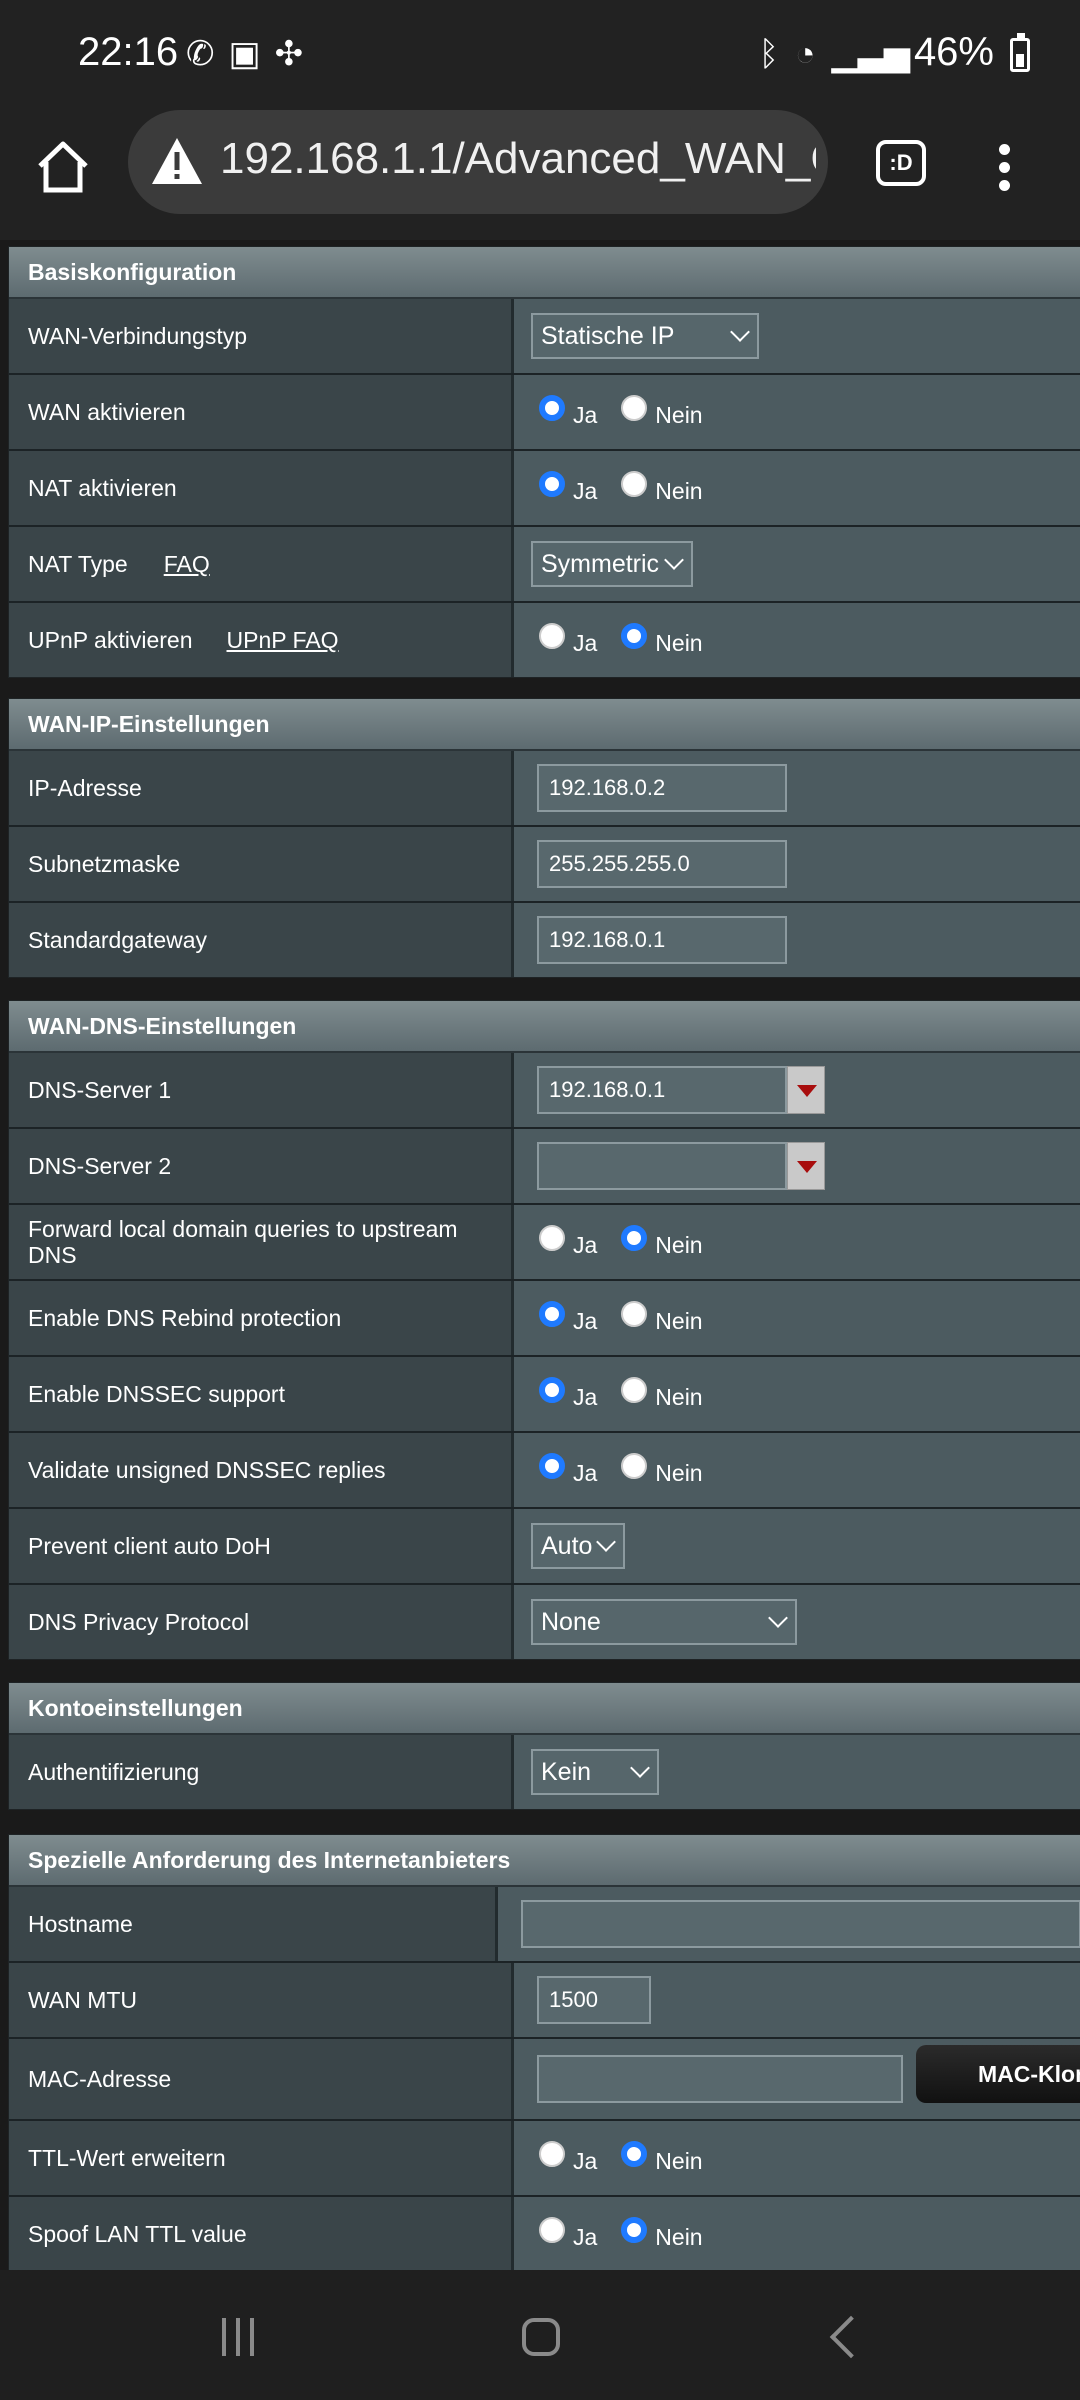 This screenshot has height=2400, width=1080. Describe the element at coordinates (283, 640) in the screenshot. I see `upnp-faq-link: UPnP FAQ` at that location.